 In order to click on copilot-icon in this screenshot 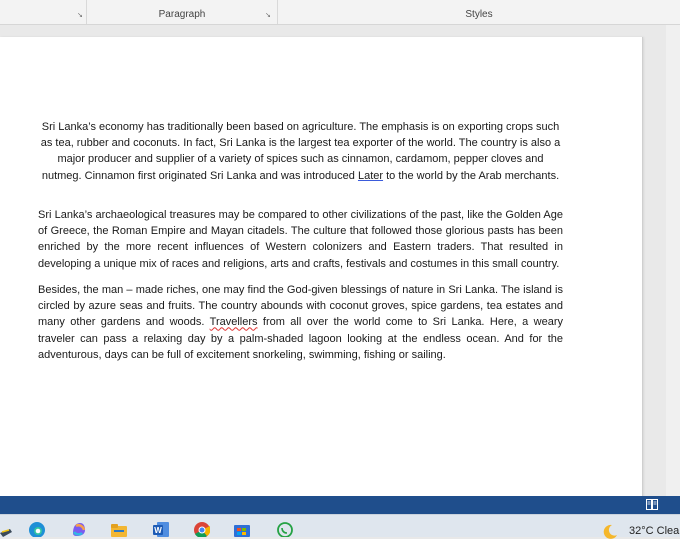, I will do `click(79, 529)`.